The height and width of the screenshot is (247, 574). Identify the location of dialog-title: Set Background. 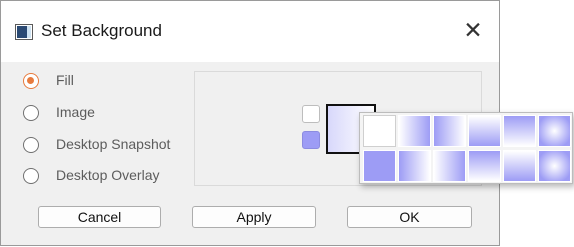
(101, 30).